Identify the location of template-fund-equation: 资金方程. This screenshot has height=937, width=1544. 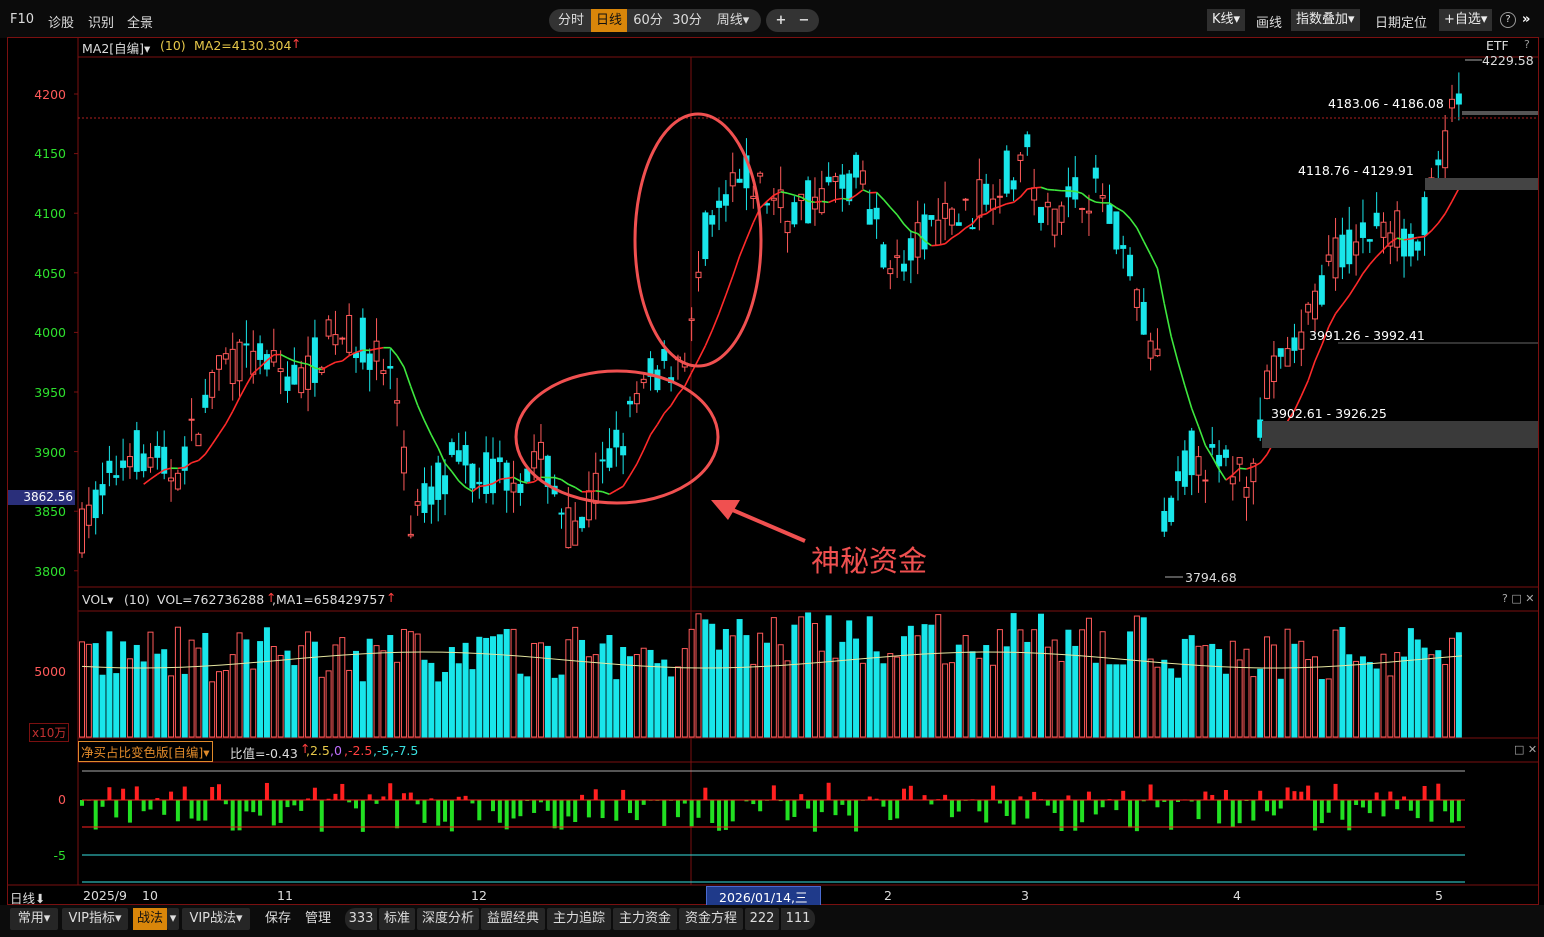
(711, 919).